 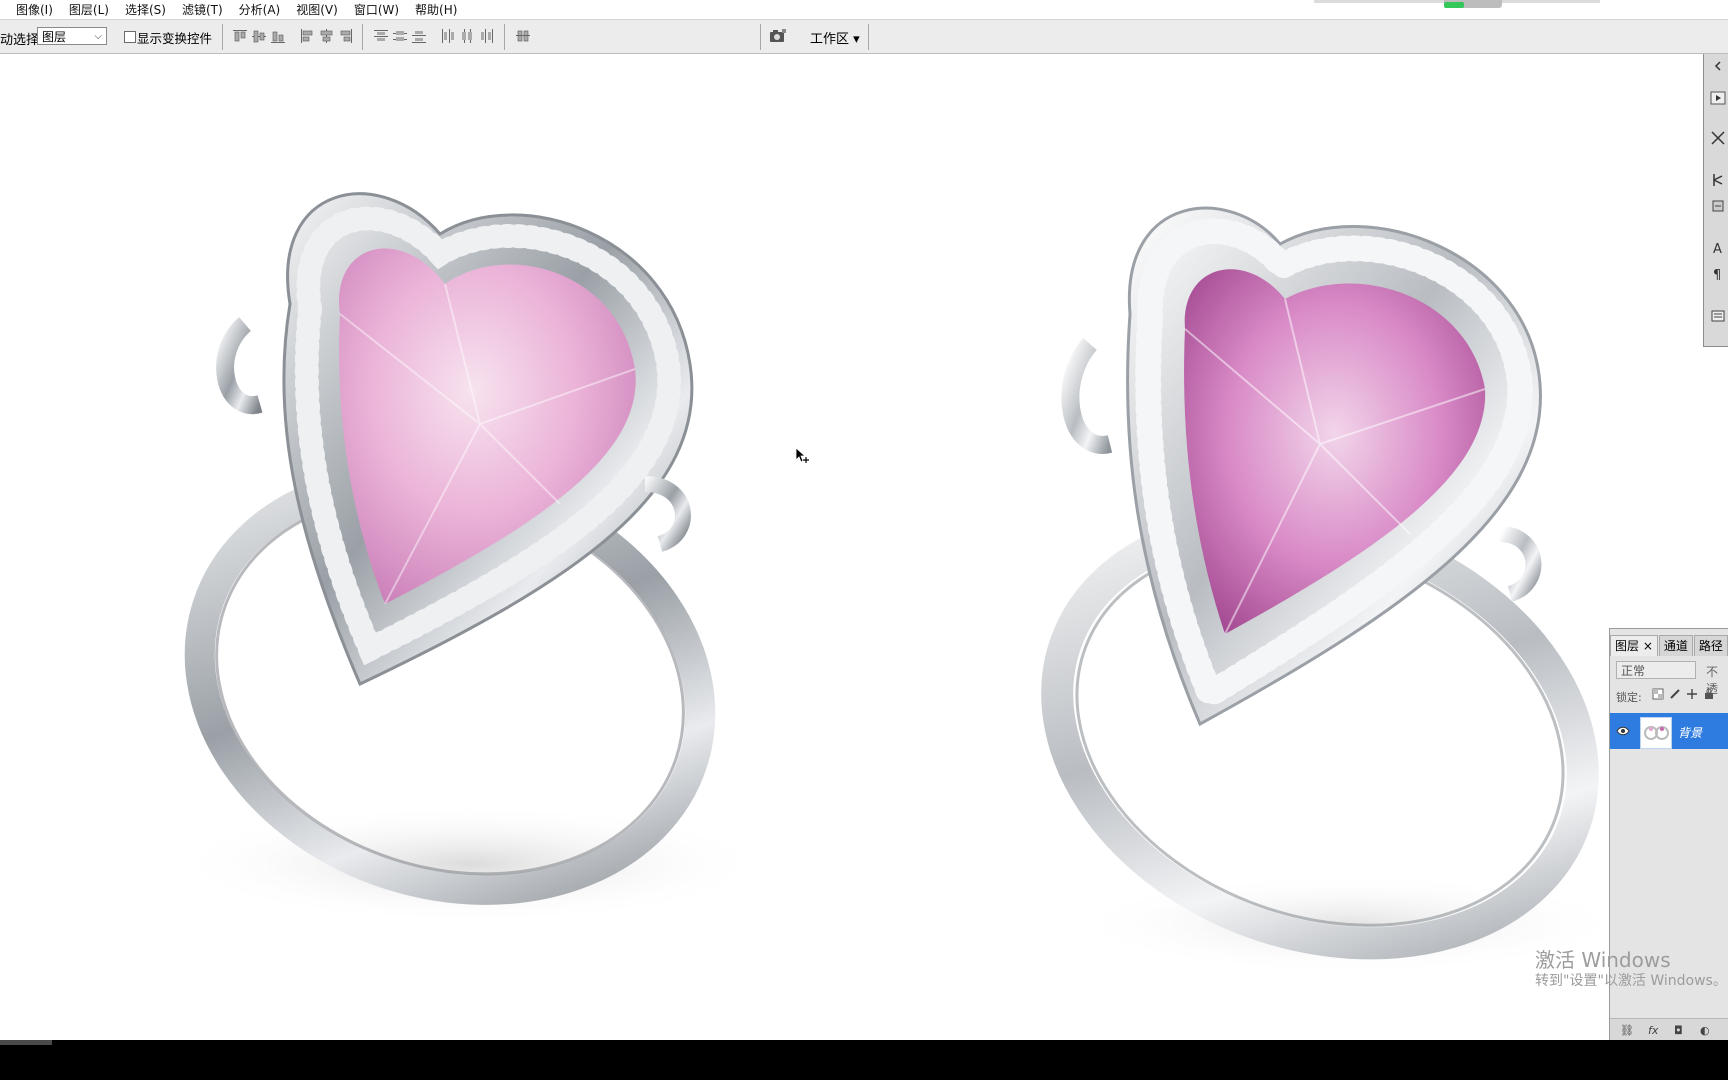 I want to click on screen-mode-icon, so click(x=778, y=36).